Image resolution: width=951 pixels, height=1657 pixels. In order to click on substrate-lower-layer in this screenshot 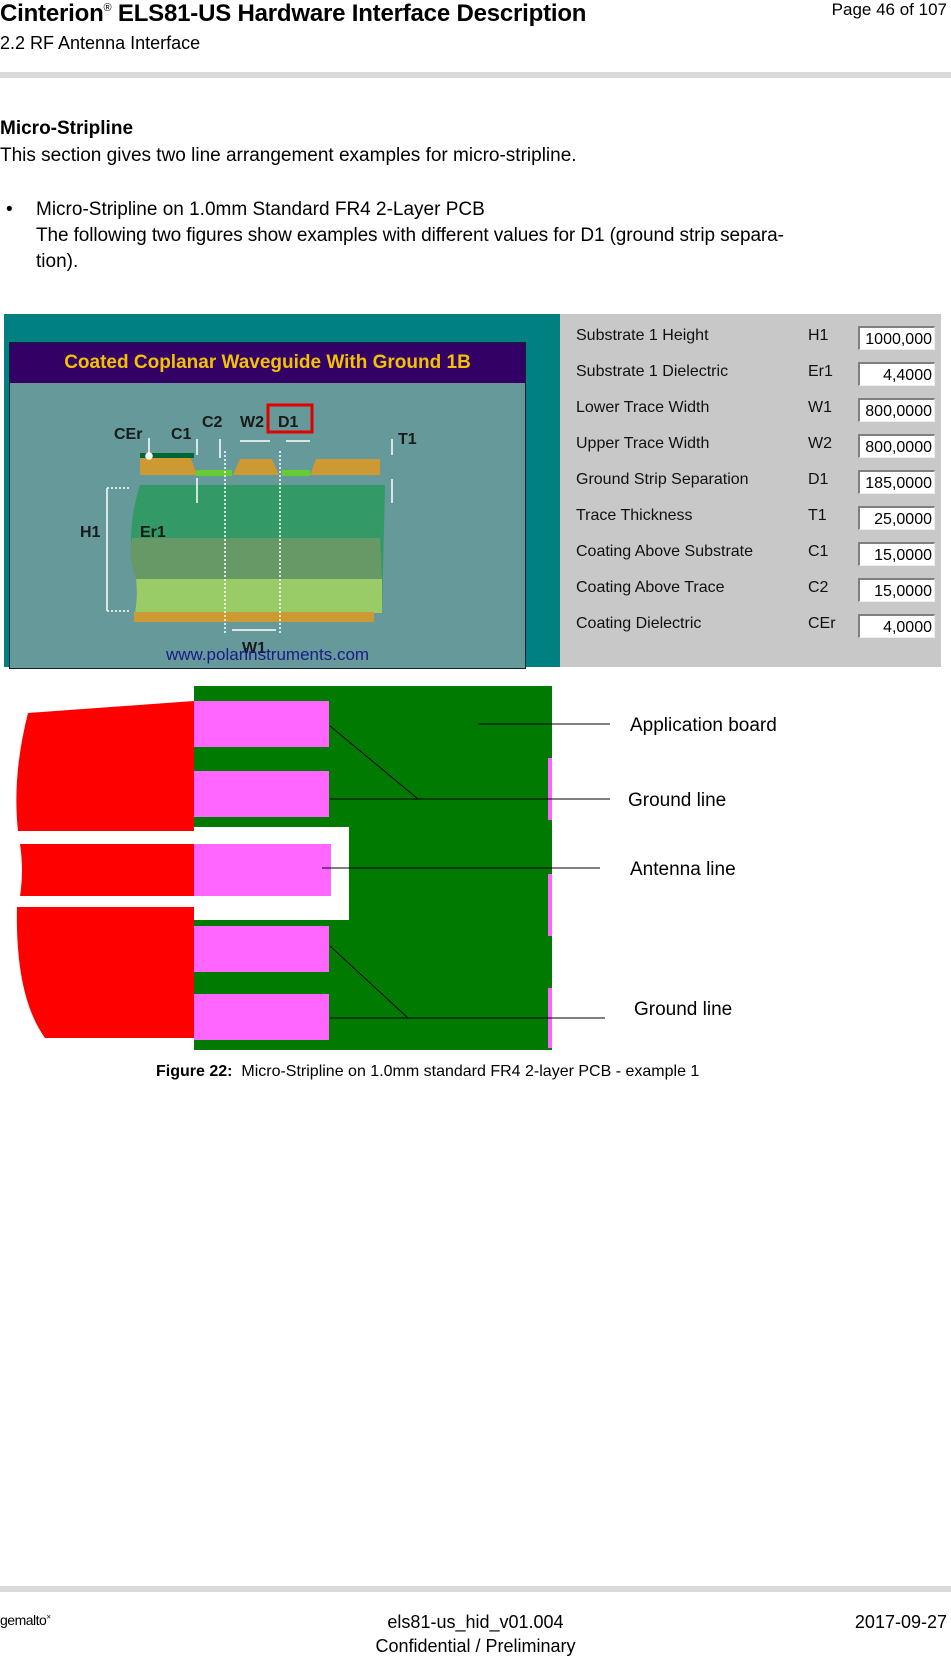, I will do `click(258, 596)`.